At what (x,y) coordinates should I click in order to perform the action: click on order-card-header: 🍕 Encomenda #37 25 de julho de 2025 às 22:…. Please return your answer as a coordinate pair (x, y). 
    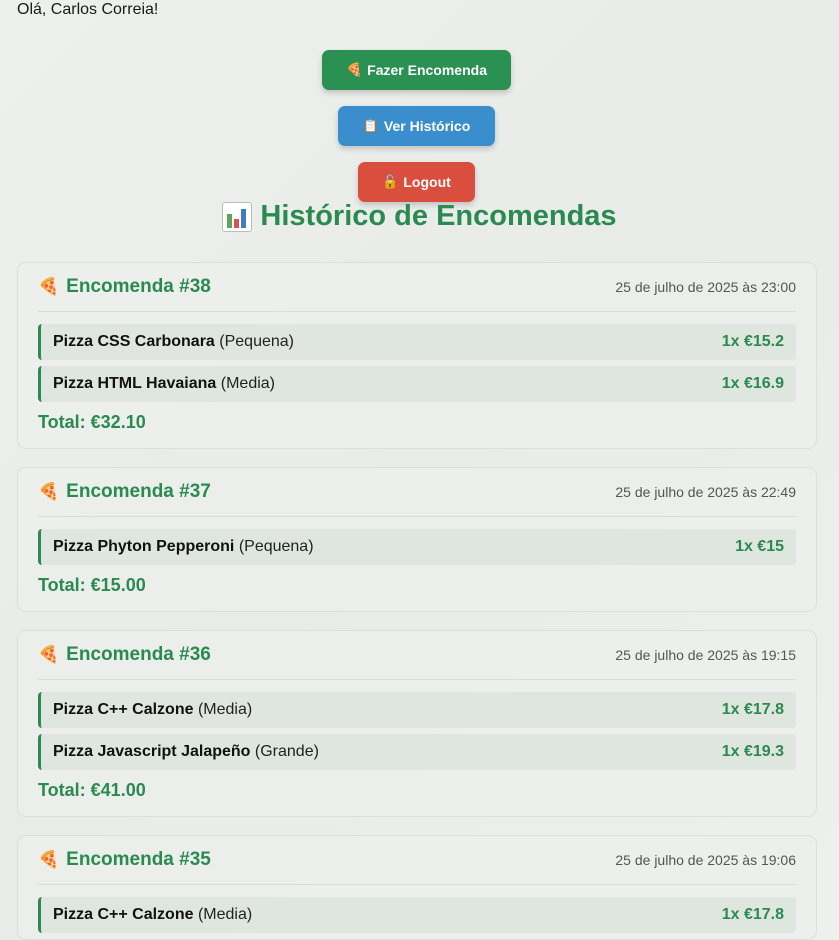
    Looking at the image, I should click on (417, 492).